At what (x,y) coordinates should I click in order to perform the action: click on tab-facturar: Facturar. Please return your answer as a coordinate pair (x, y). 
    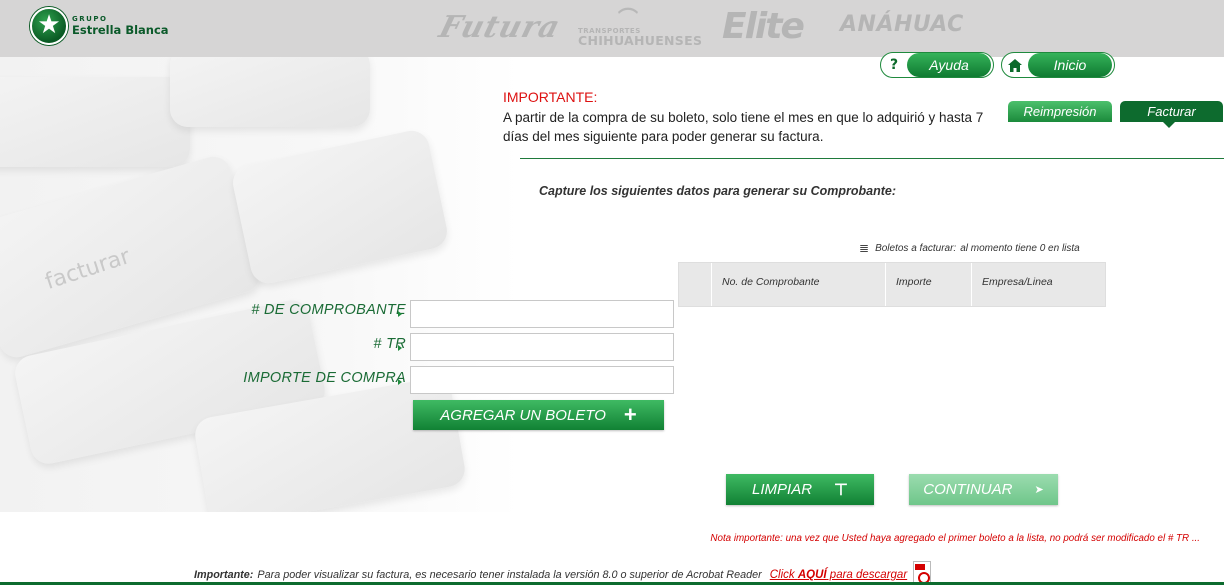
    Looking at the image, I should click on (1171, 111).